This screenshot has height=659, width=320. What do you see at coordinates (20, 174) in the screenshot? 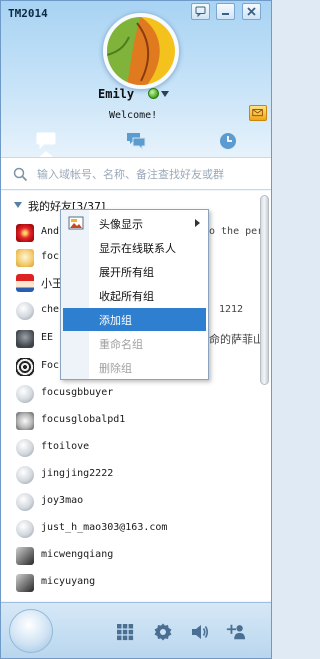
I see `search-icon` at bounding box center [20, 174].